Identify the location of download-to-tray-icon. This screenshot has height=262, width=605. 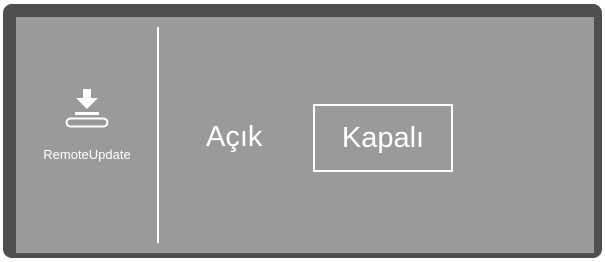
(87, 108).